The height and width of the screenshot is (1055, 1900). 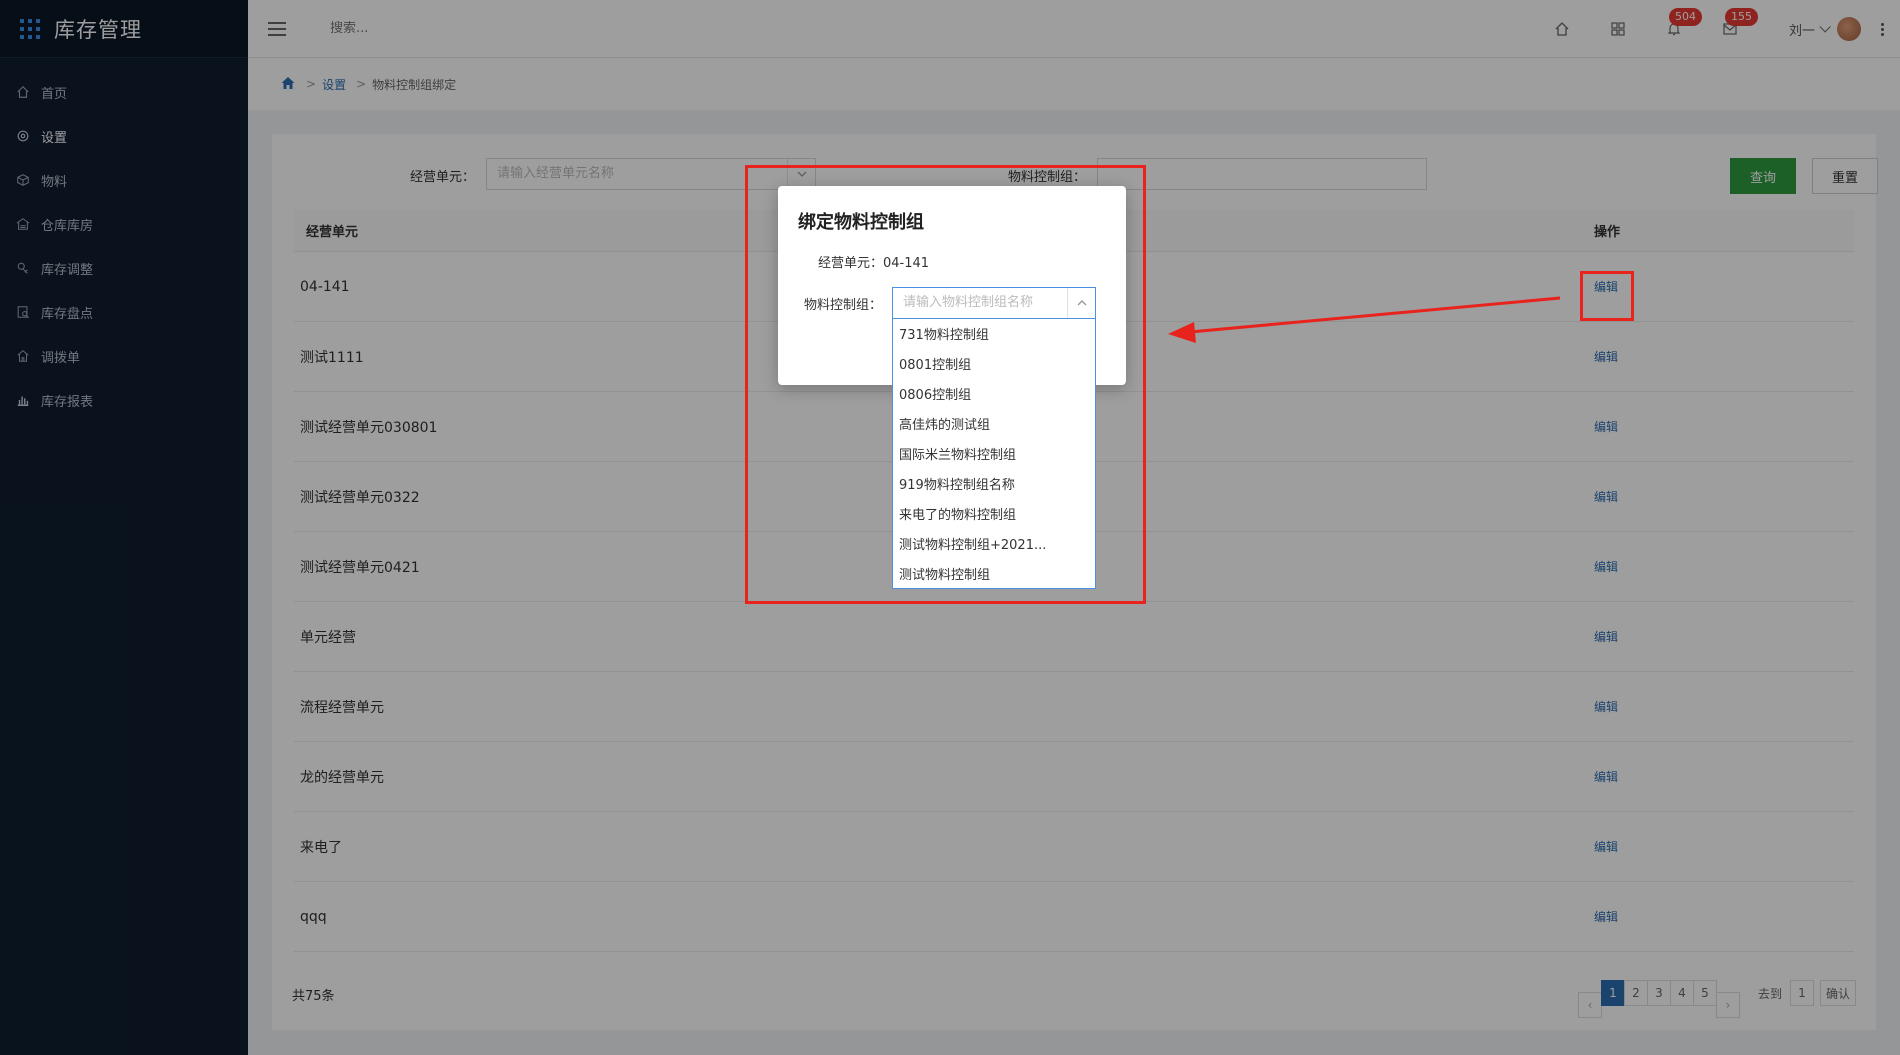 What do you see at coordinates (994, 576) in the screenshot?
I see `dropdown-option: 测试物料控制组` at bounding box center [994, 576].